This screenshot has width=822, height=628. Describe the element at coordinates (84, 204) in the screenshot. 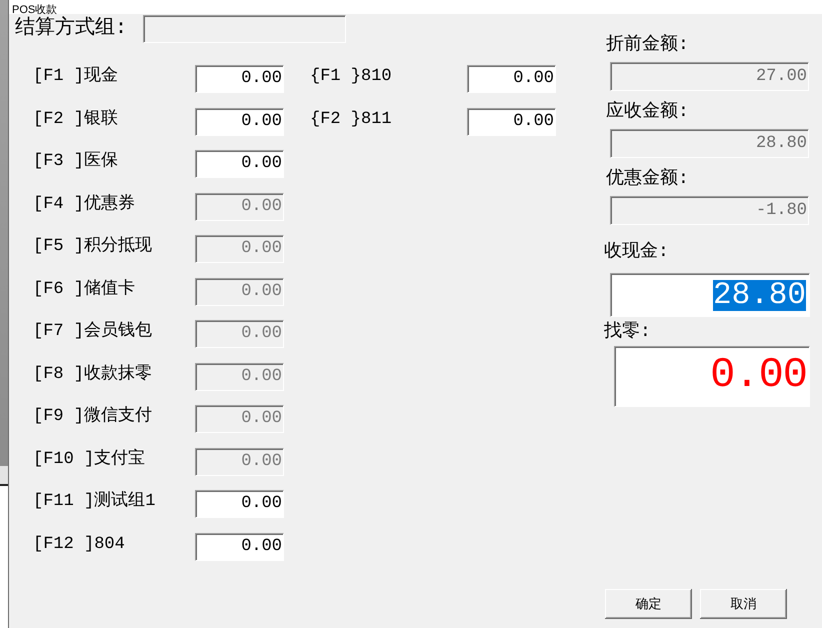

I see `payment-method-label: [F4 ]优惠券` at that location.